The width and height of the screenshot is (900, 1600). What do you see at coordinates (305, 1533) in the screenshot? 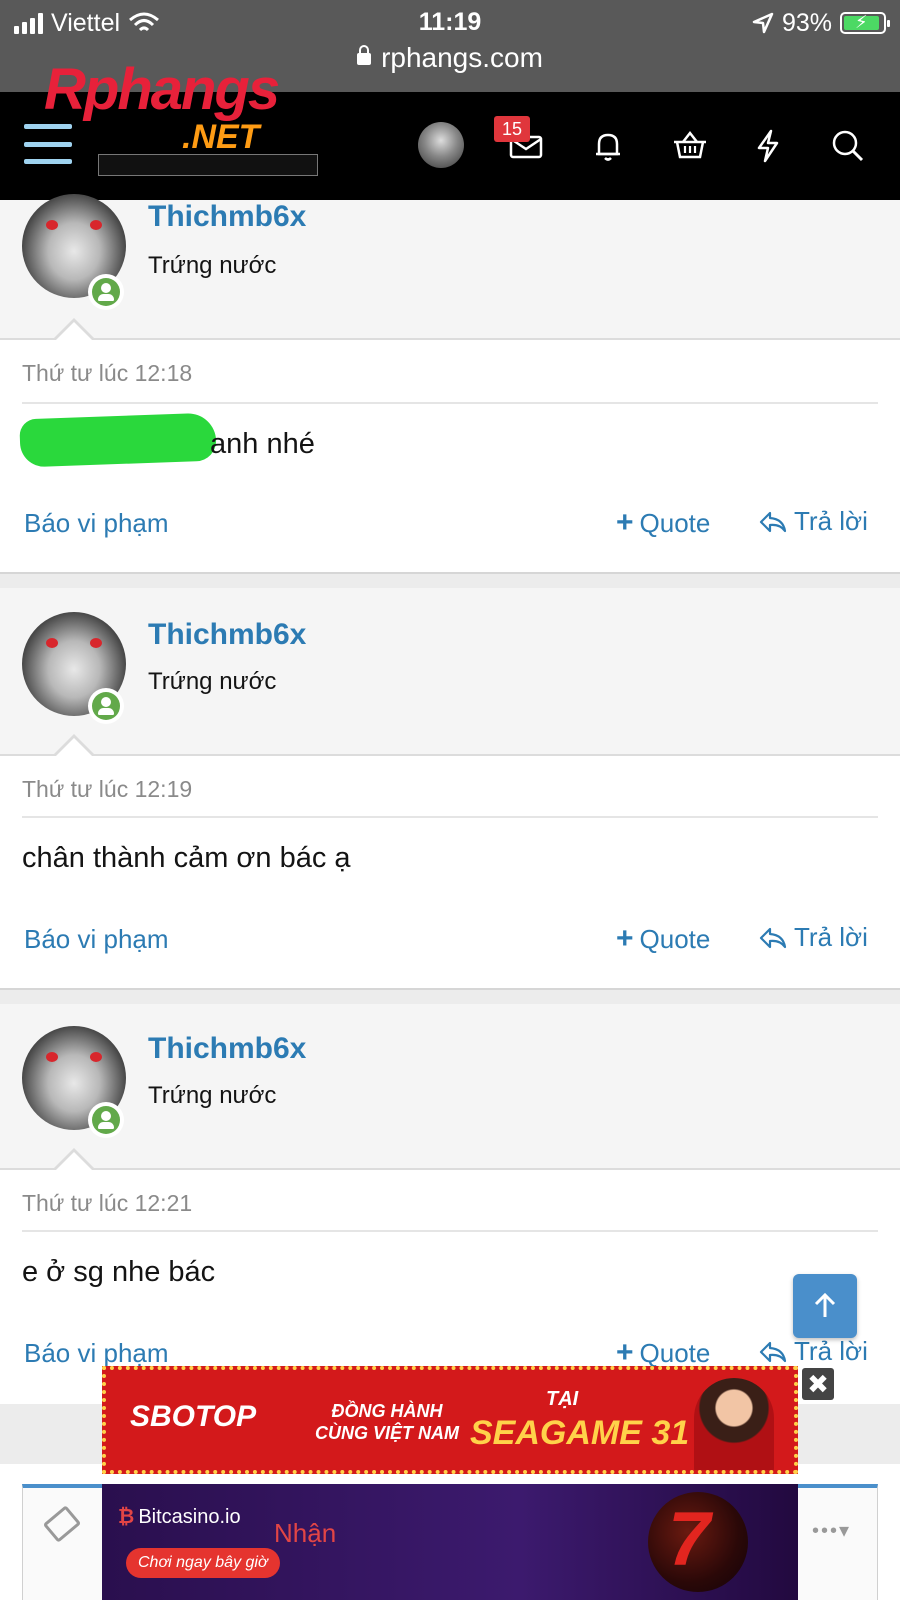
I see `ad2-text: Nhận` at bounding box center [305, 1533].